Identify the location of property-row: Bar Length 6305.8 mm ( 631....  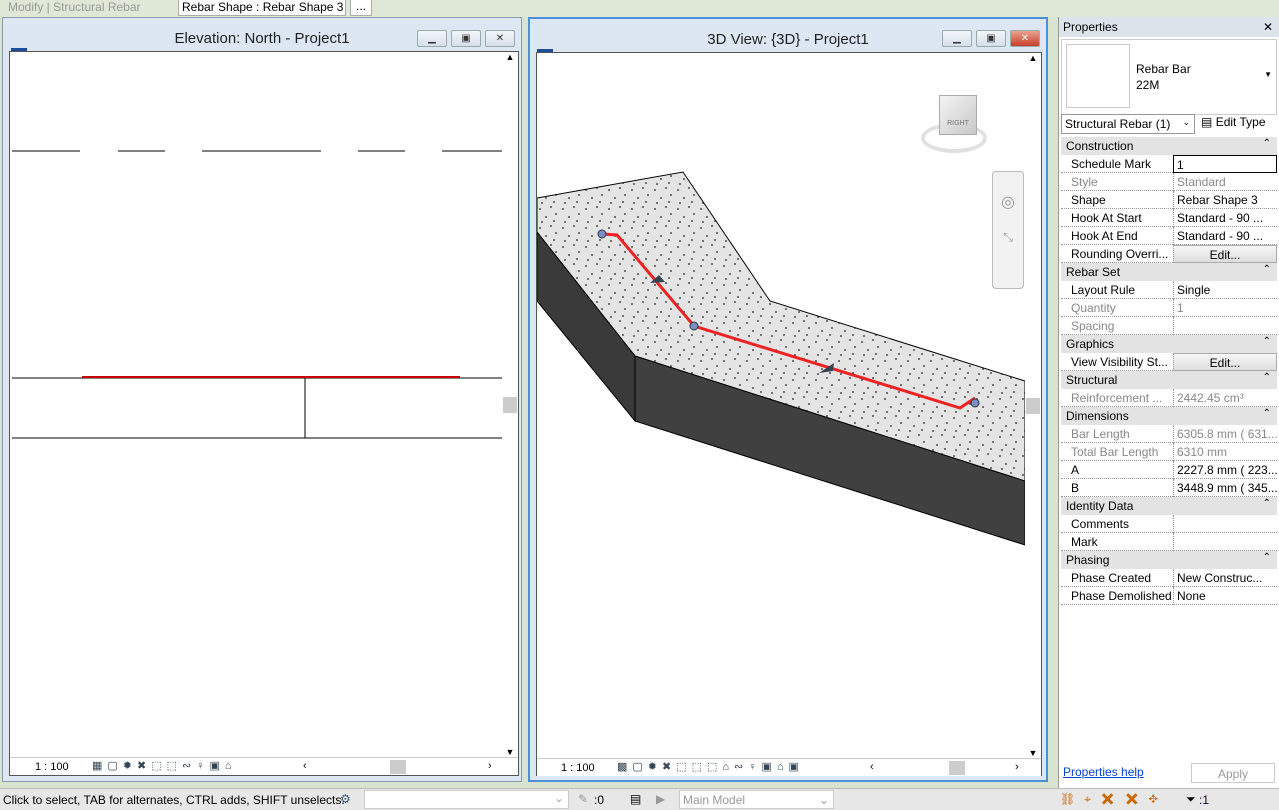
(1169, 434).